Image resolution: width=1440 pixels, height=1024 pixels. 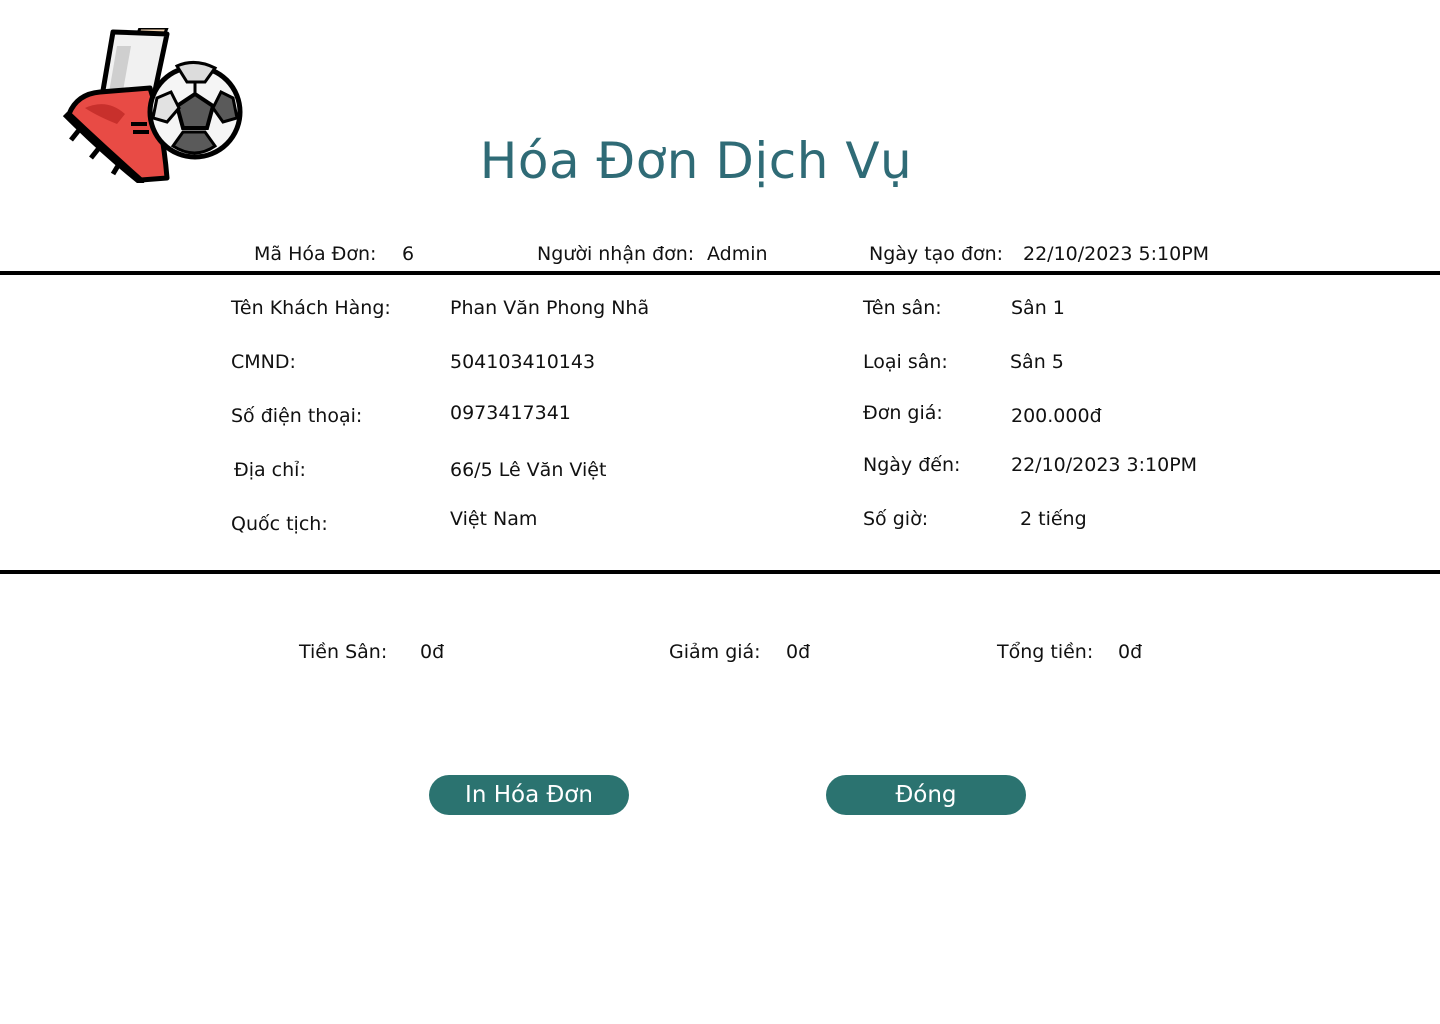 I want to click on customer-name-value: Phan Văn Phong Nhã, so click(x=550, y=308).